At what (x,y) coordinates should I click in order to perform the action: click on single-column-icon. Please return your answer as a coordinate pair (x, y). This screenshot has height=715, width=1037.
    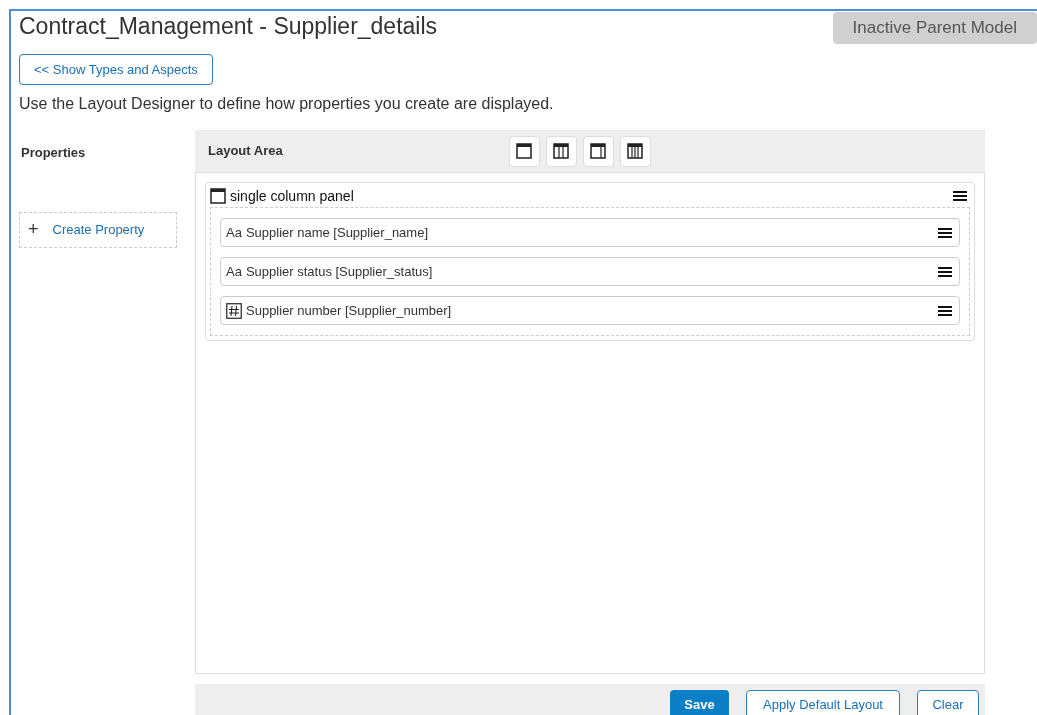
    Looking at the image, I should click on (524, 151).